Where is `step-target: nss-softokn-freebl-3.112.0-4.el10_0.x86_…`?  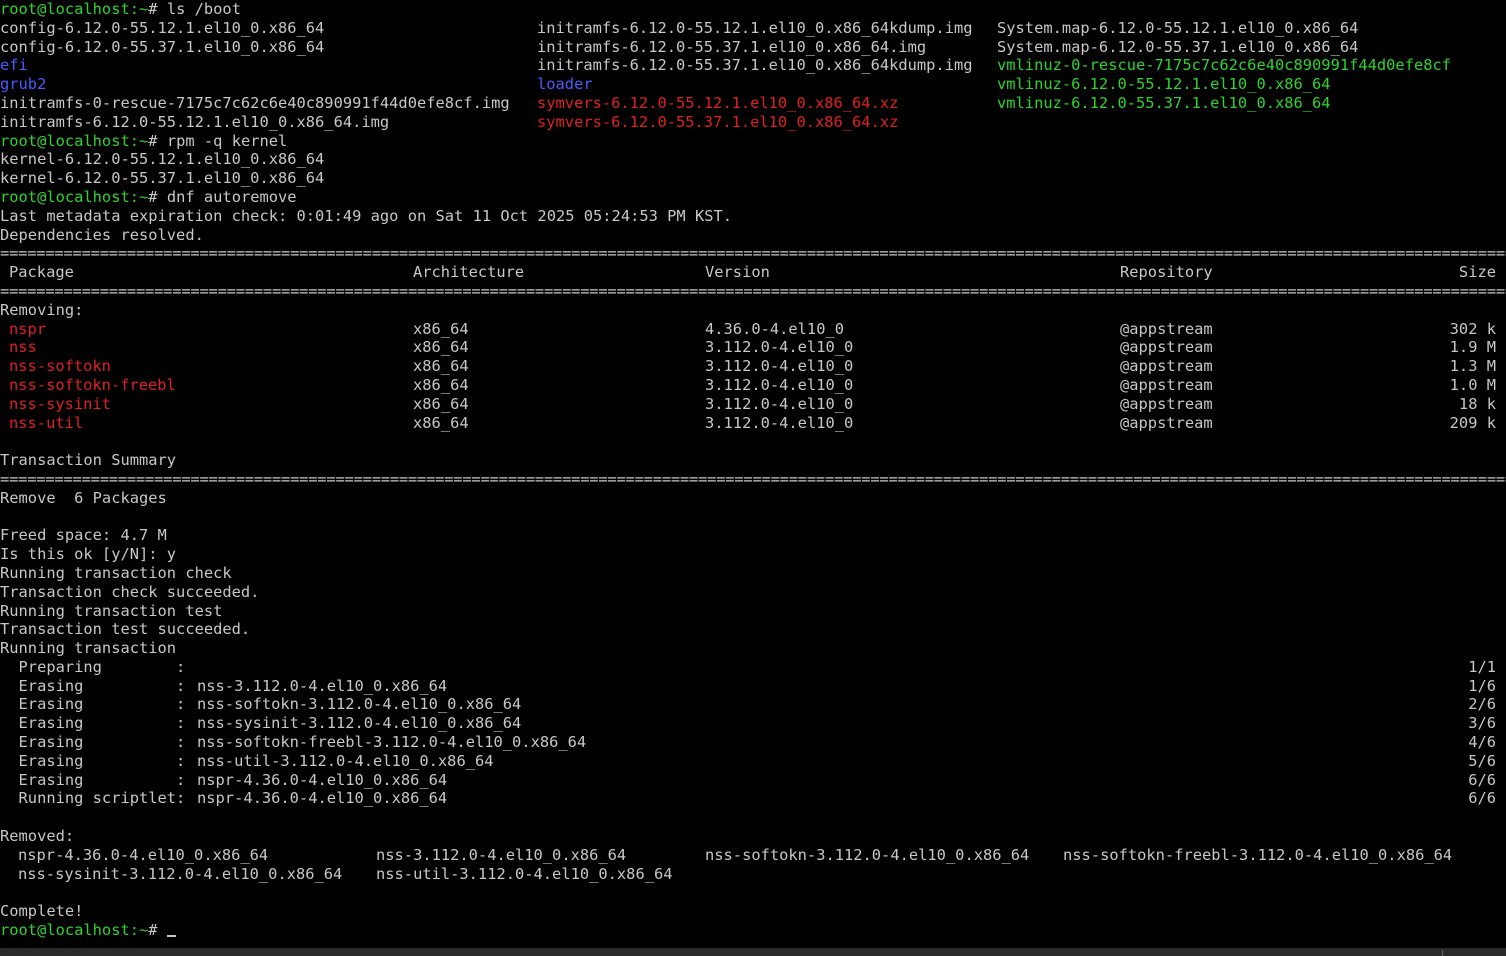
step-target: nss-softokn-freebl-3.112.0-4.el10_0.x86_… is located at coordinates (392, 742).